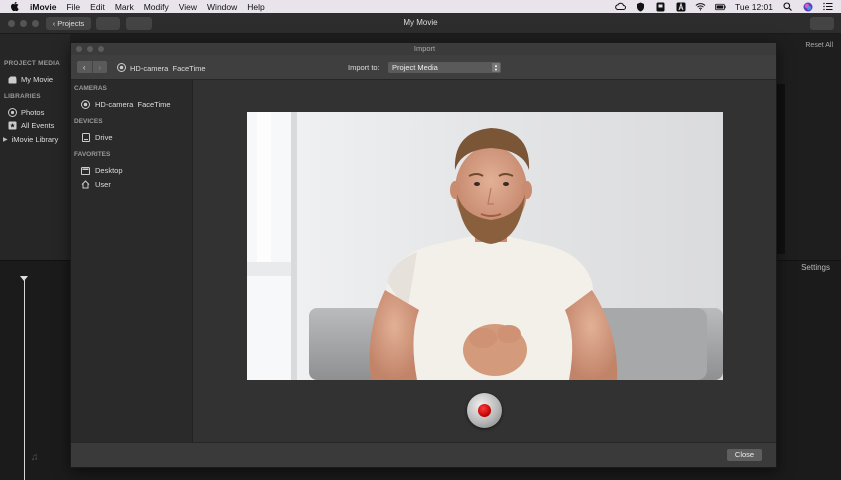  What do you see at coordinates (680, 6) in the screenshot?
I see `a-icon` at bounding box center [680, 6].